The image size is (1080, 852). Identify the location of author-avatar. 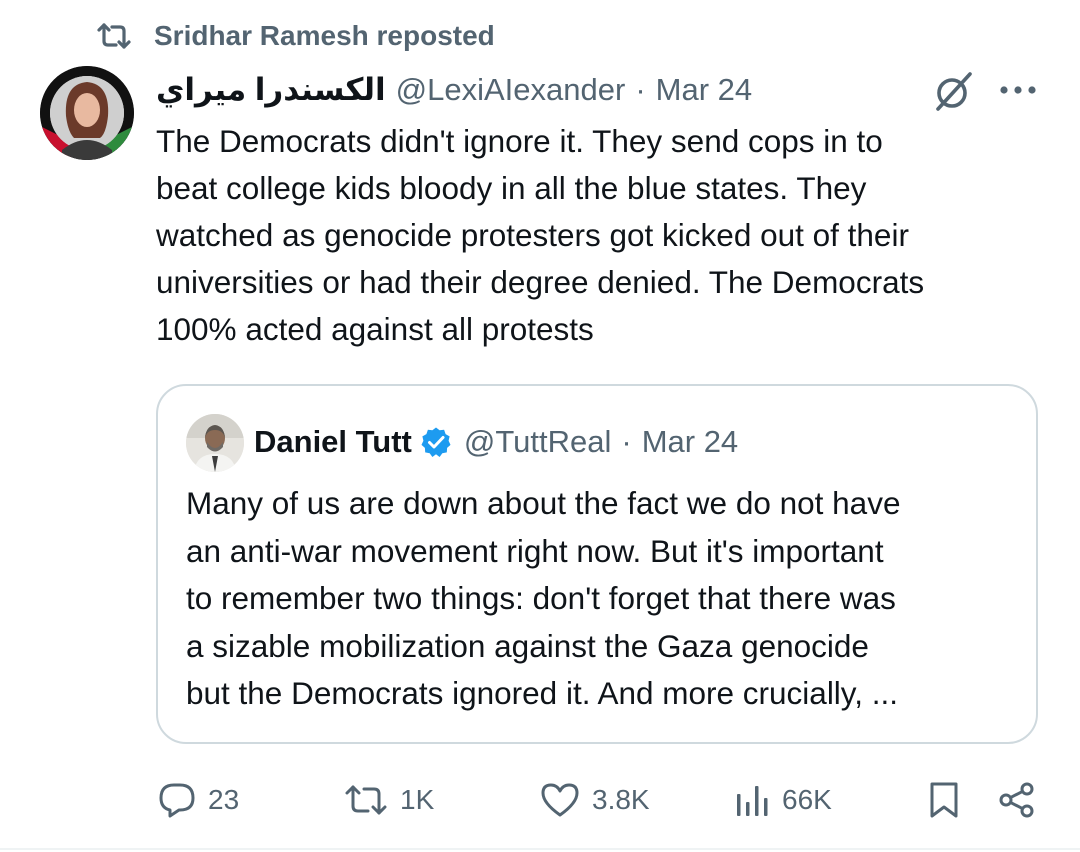
(87, 113).